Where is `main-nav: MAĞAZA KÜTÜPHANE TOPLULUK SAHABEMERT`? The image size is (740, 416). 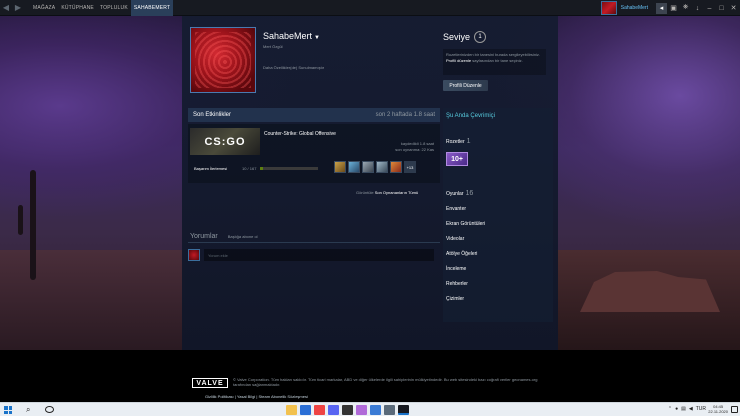
main-nav: MAĞAZA KÜTÜPHANE TOPLULUK SAHABEMERT is located at coordinates (102, 8).